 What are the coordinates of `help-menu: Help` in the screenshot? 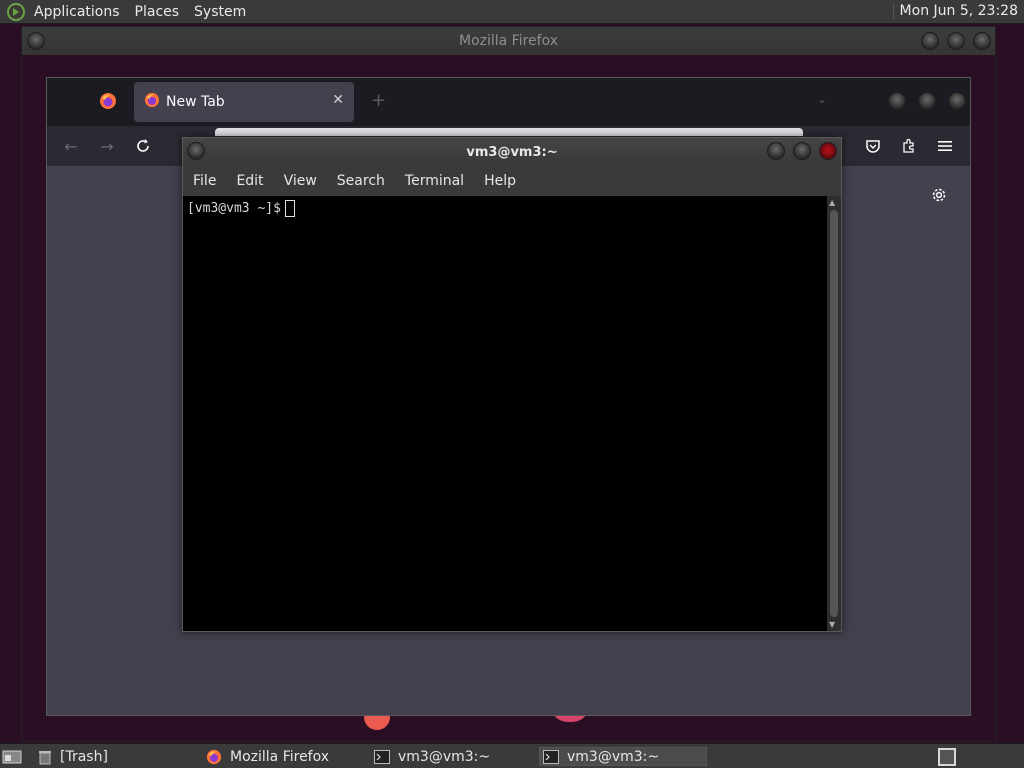 It's located at (500, 181).